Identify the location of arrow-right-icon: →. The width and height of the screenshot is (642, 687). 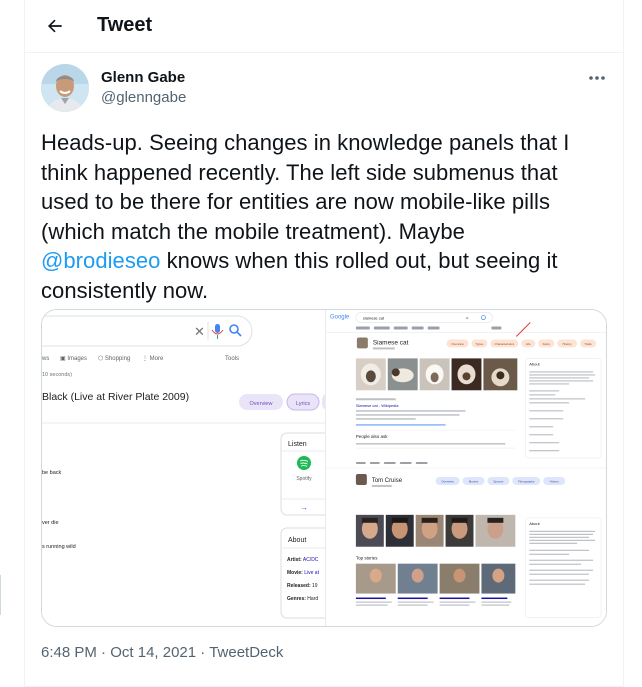
(304, 507).